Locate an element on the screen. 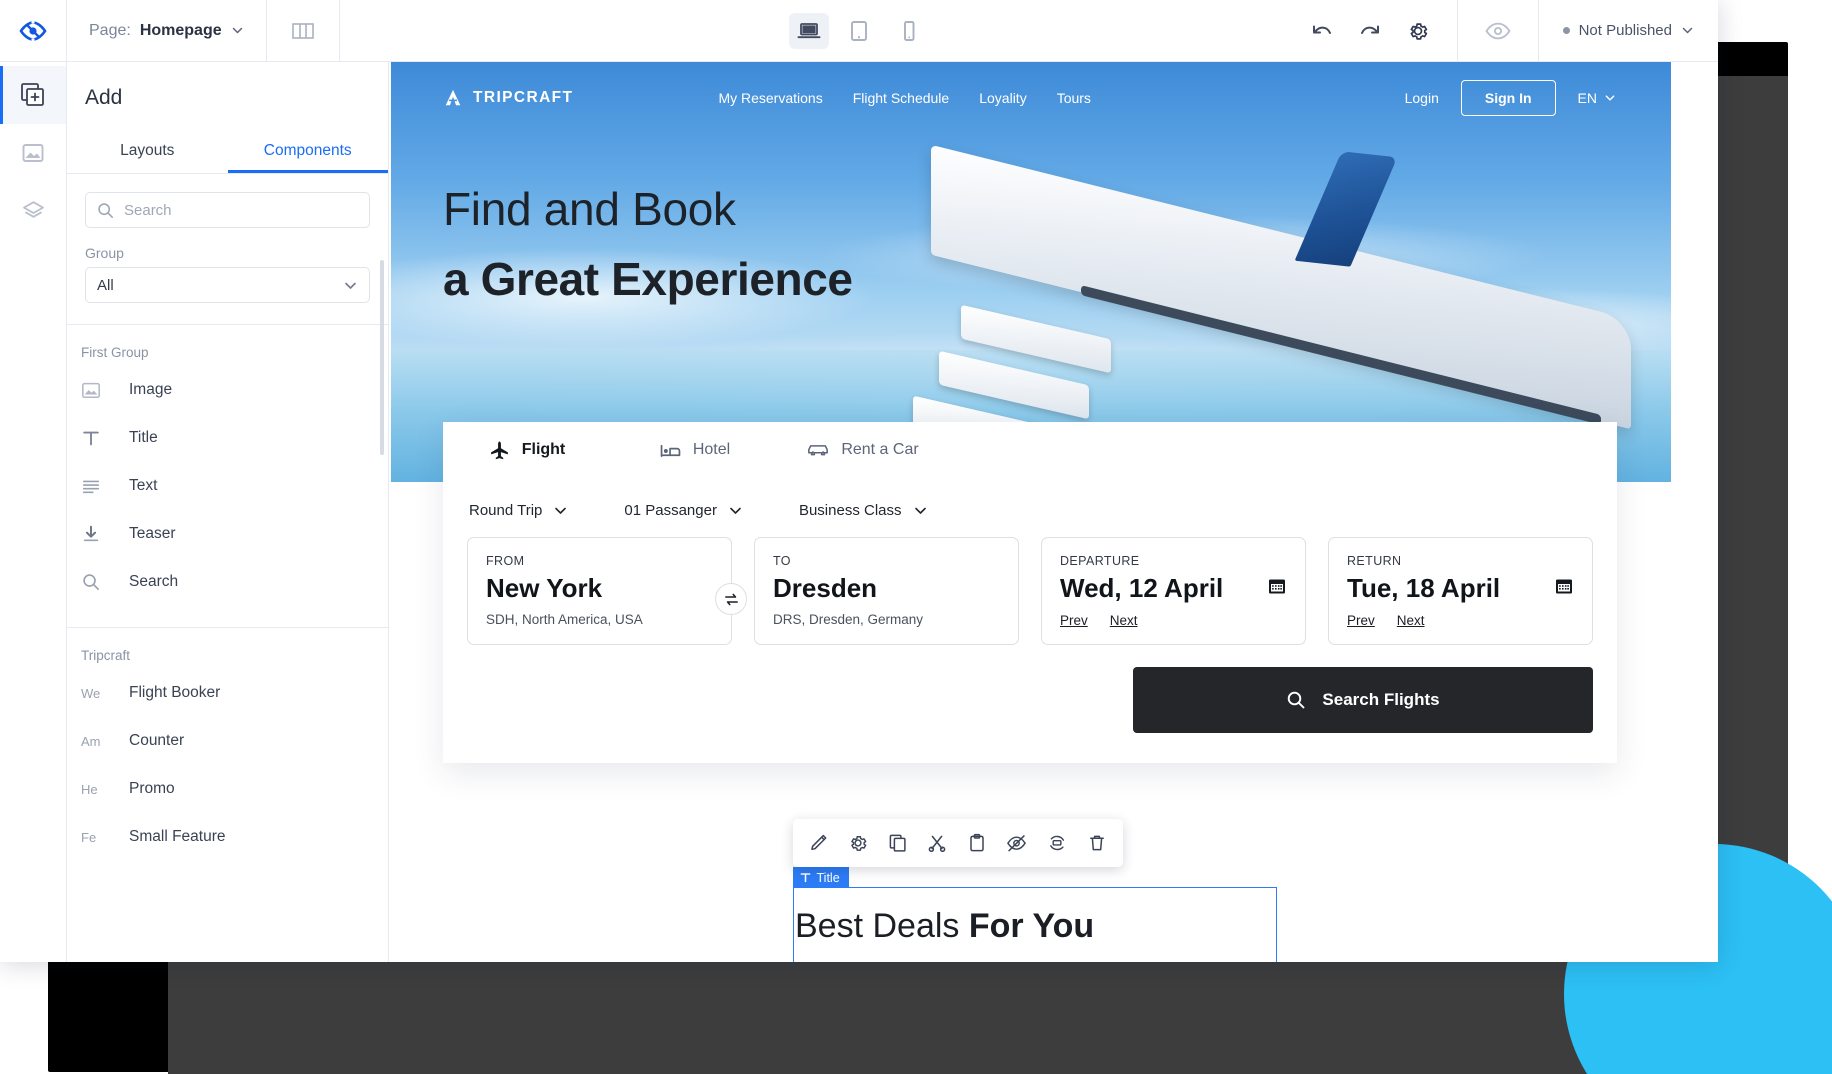 The image size is (1832, 1074). rail-item-layers is located at coordinates (33, 211).